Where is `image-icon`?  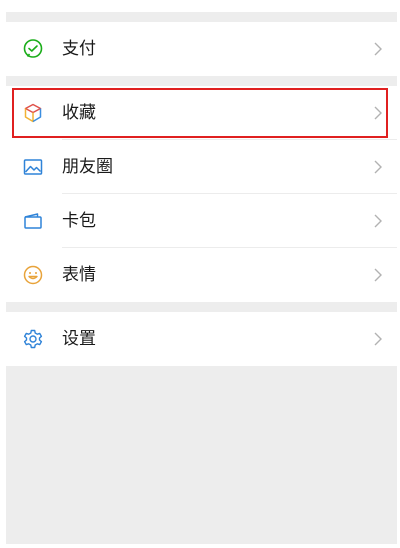
image-icon is located at coordinates (33, 167).